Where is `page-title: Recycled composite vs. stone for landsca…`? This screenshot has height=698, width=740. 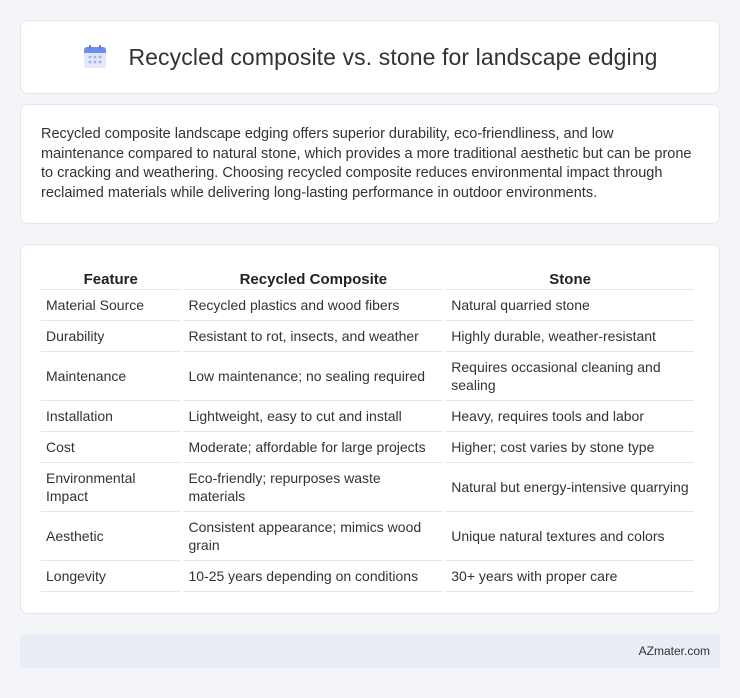
page-title: Recycled composite vs. stone for landsca… is located at coordinates (393, 56).